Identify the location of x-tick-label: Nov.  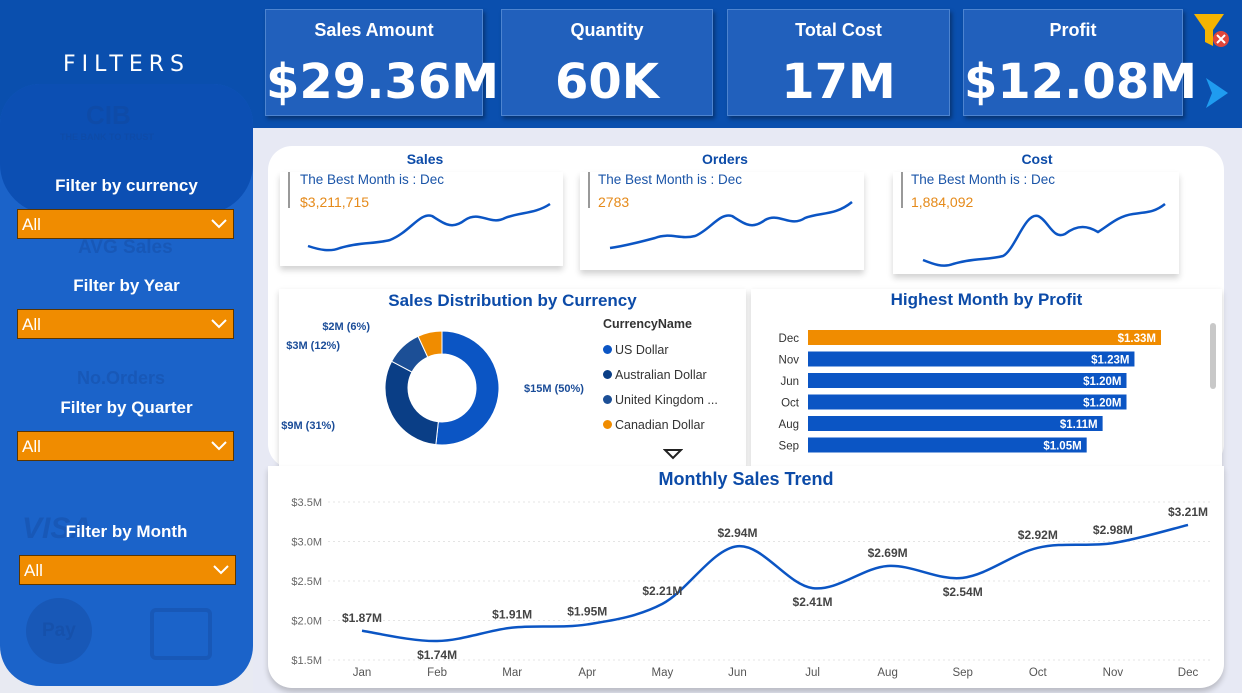
(1113, 673).